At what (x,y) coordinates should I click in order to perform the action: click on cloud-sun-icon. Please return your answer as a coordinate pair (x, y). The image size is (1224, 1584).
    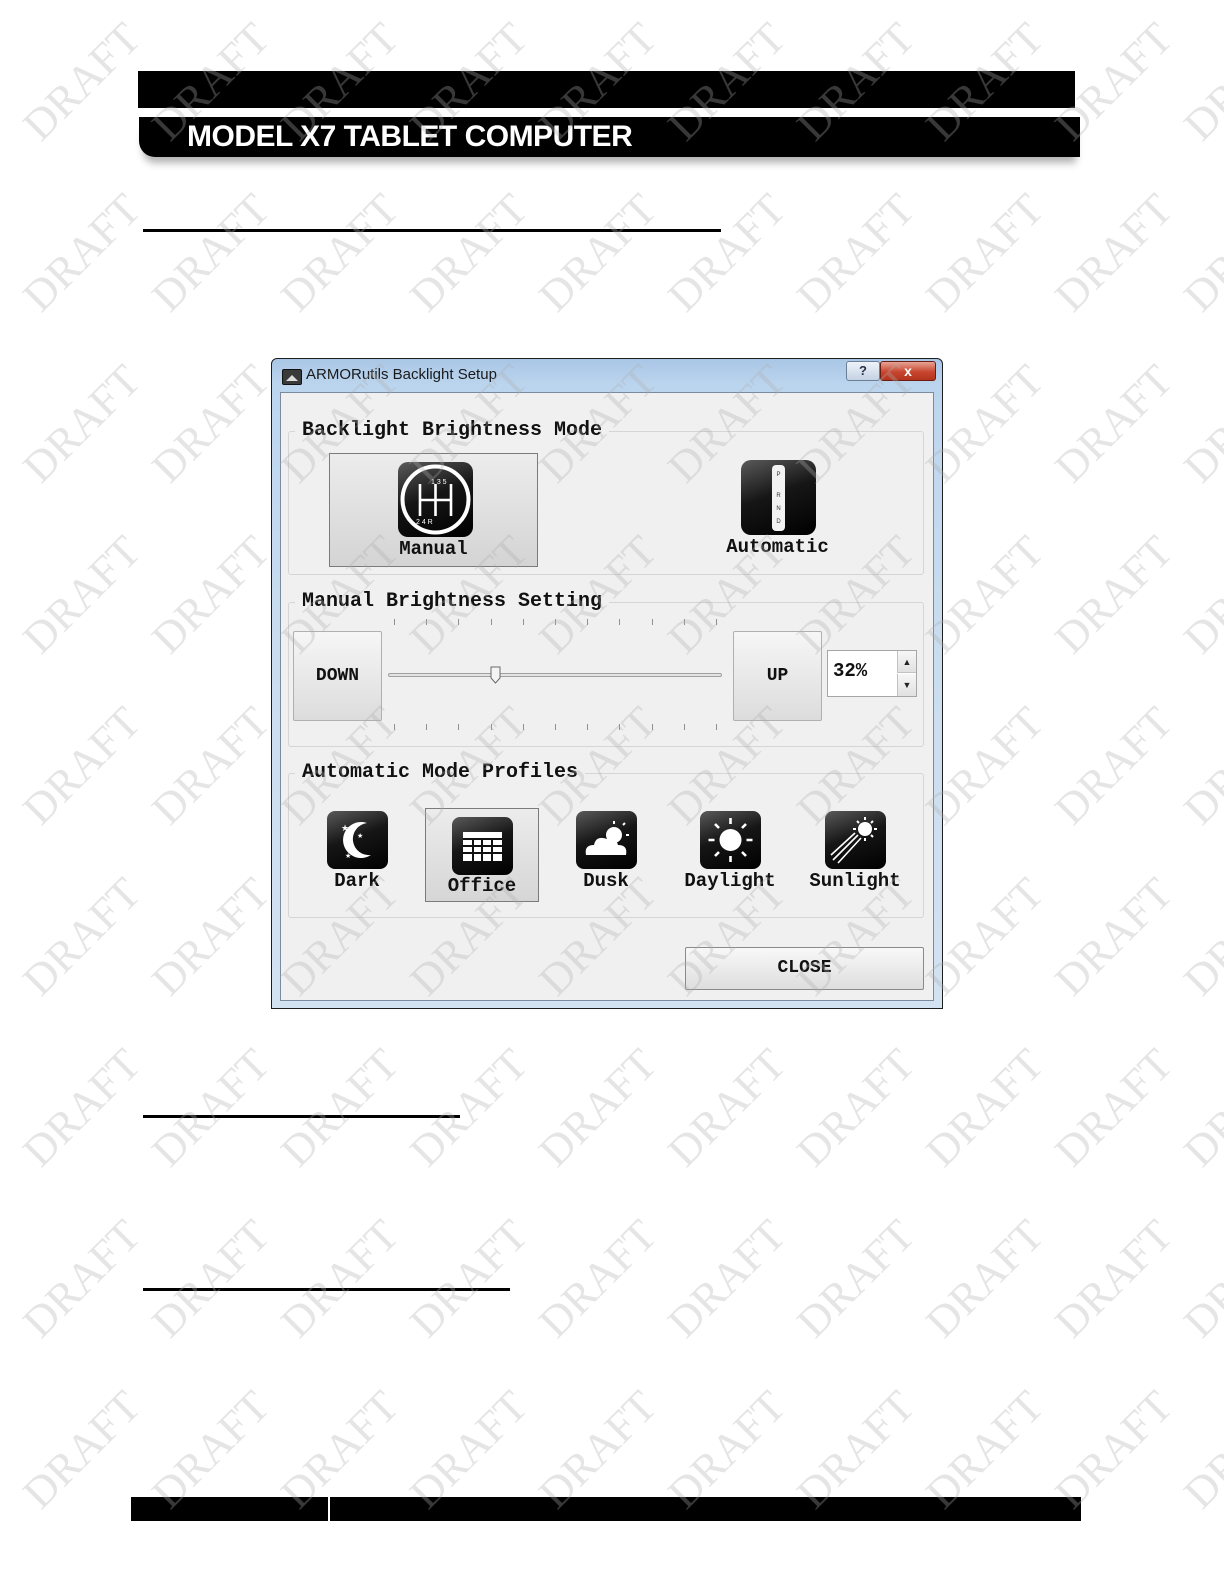
    Looking at the image, I should click on (606, 840).